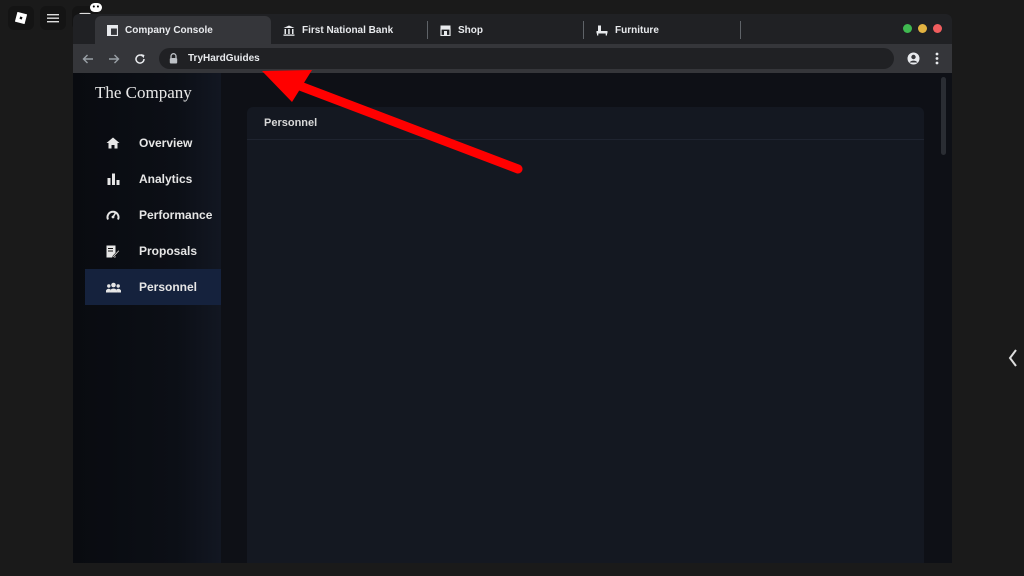  What do you see at coordinates (740, 30) in the screenshot?
I see `tab-divider` at bounding box center [740, 30].